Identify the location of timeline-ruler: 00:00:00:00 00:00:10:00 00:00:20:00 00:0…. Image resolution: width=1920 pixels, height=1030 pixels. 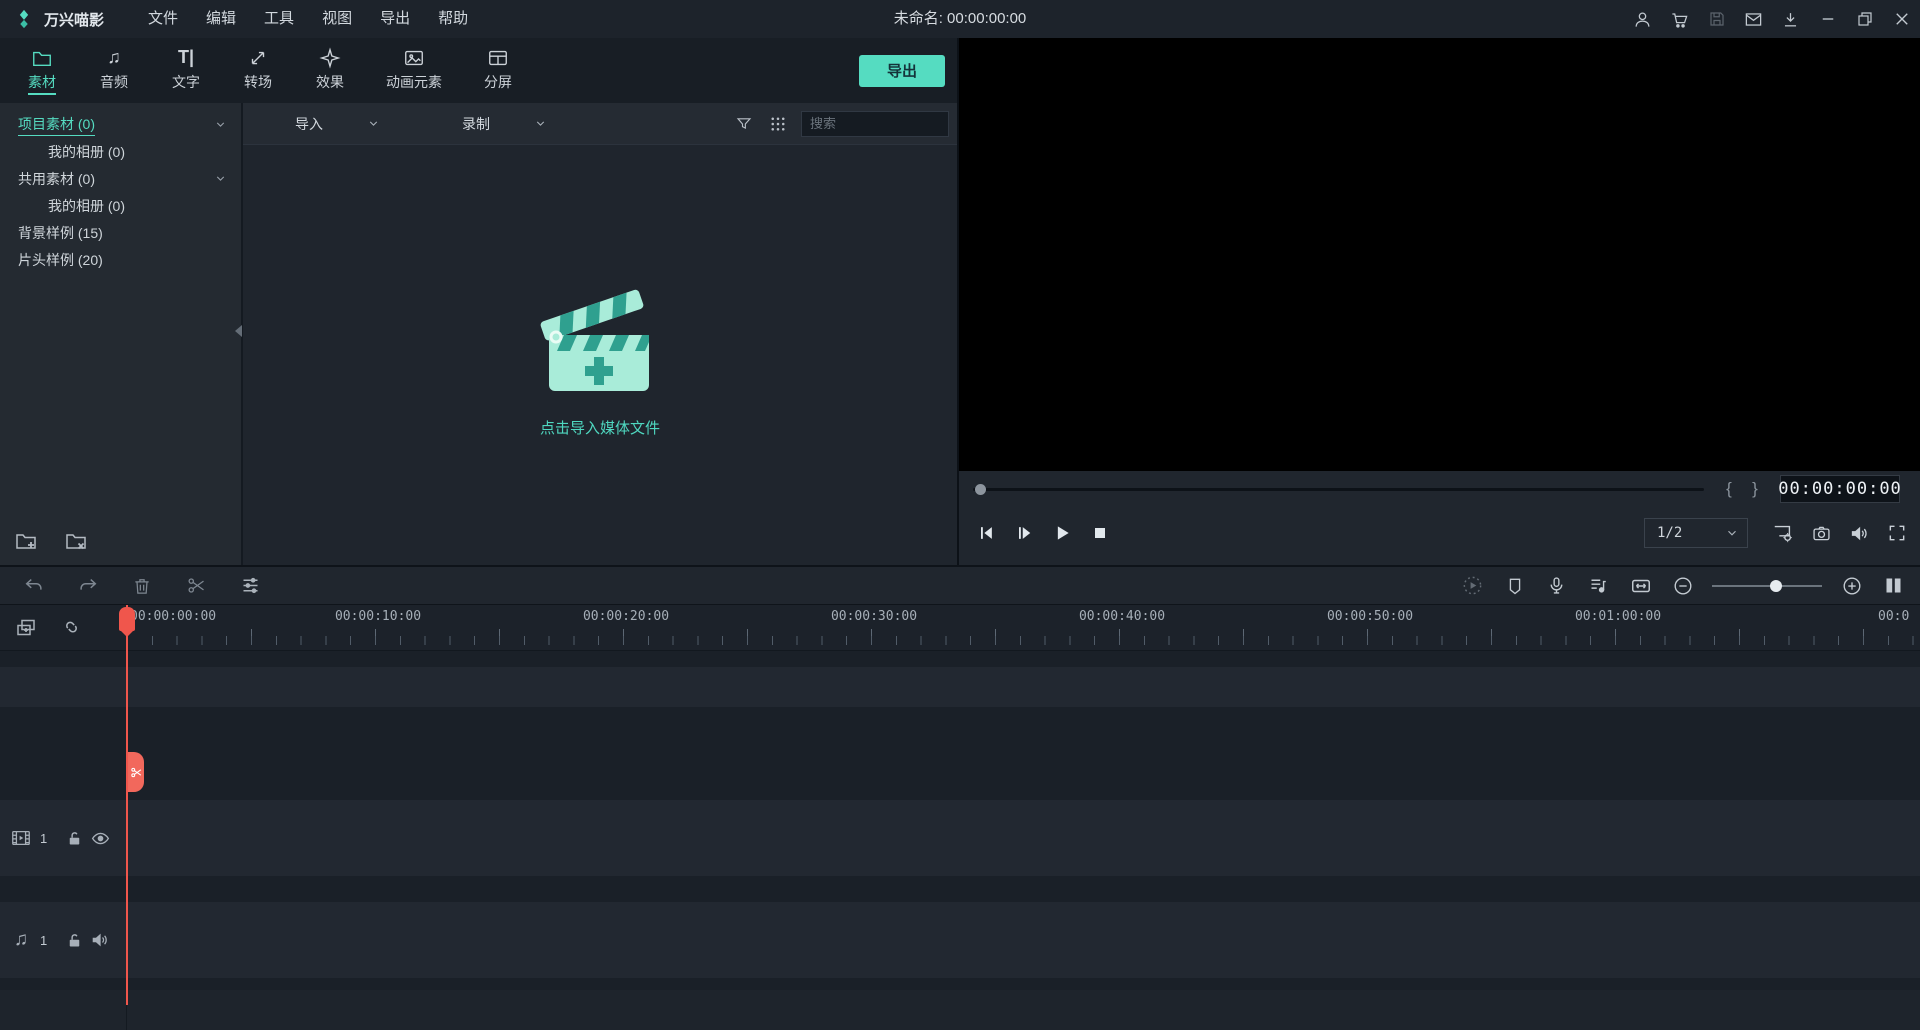
(960, 628).